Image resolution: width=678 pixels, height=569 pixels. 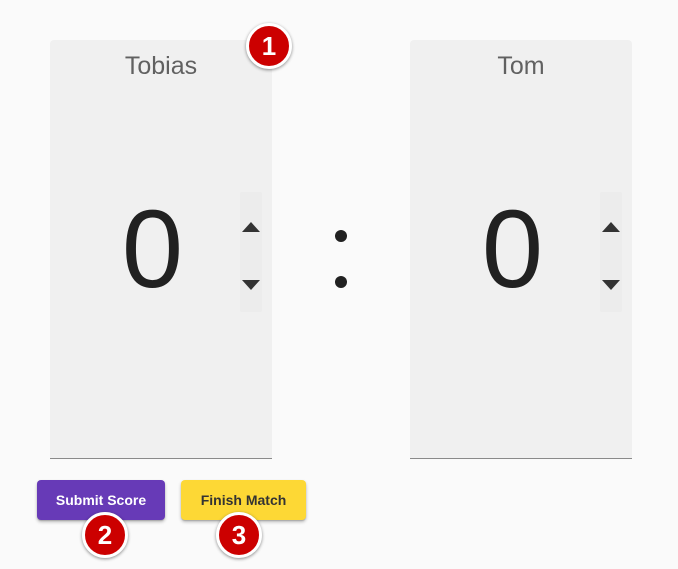 I want to click on score-stepper-right, so click(x=611, y=252).